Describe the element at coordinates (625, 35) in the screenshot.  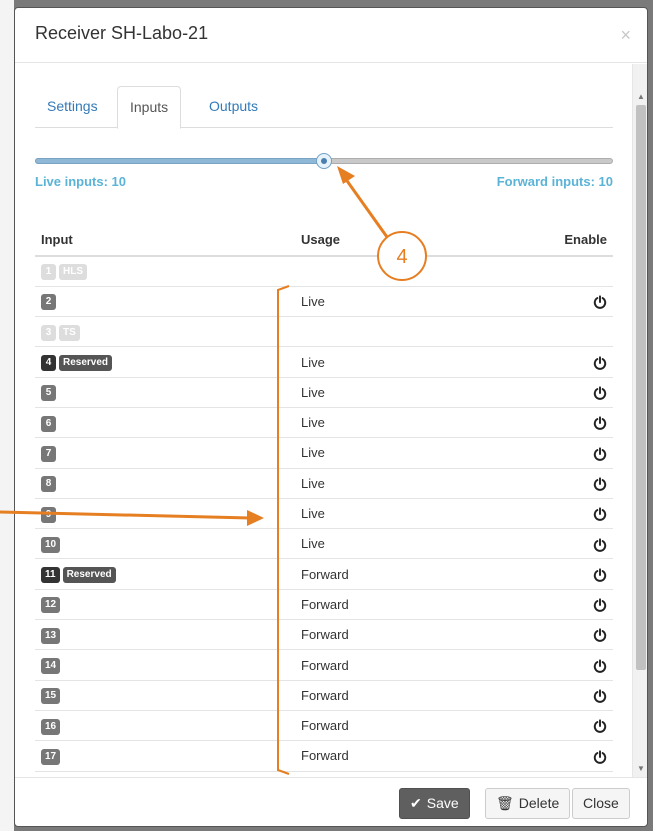
I see `close-icon: ×` at that location.